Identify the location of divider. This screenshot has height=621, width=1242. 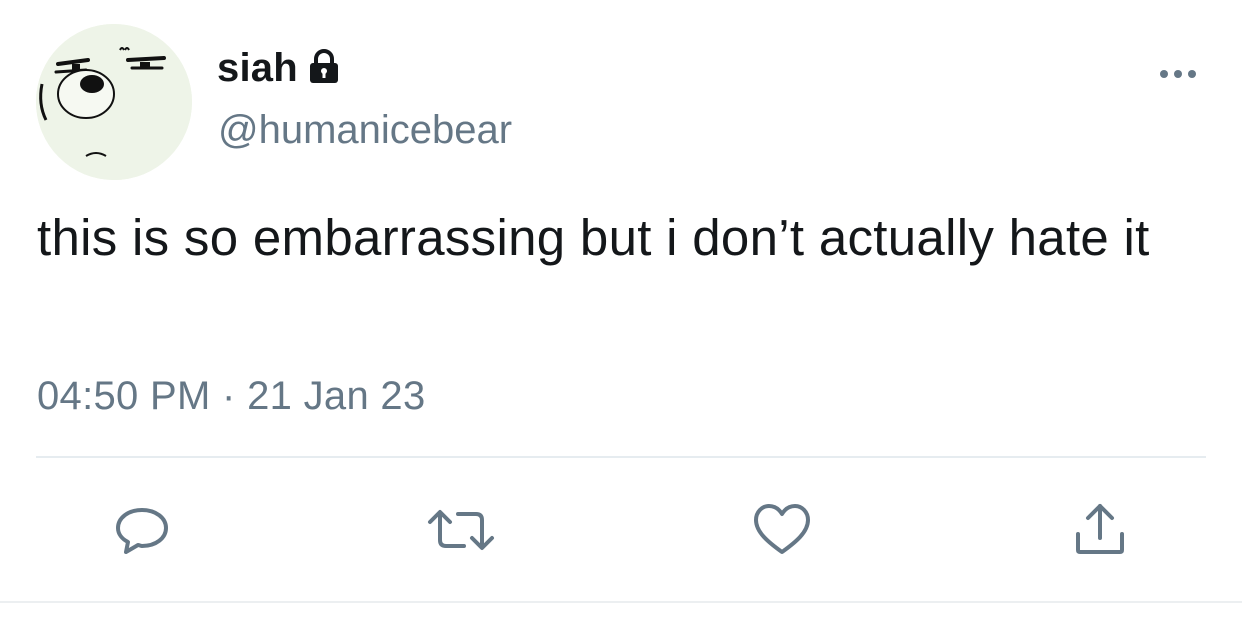
(621, 457).